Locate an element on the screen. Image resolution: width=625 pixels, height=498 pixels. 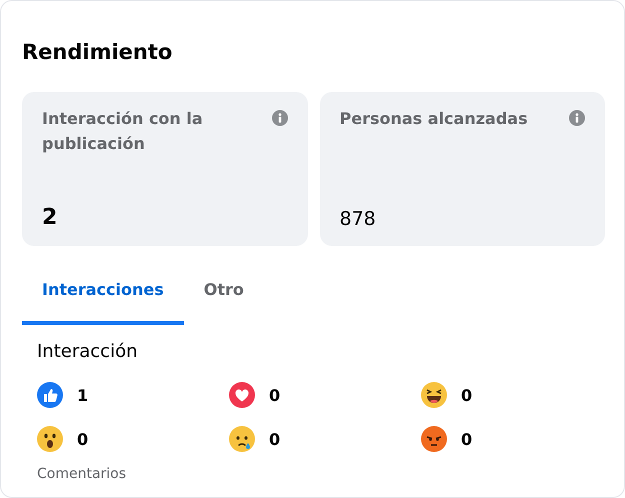
reaction-count: 1 is located at coordinates (82, 395).